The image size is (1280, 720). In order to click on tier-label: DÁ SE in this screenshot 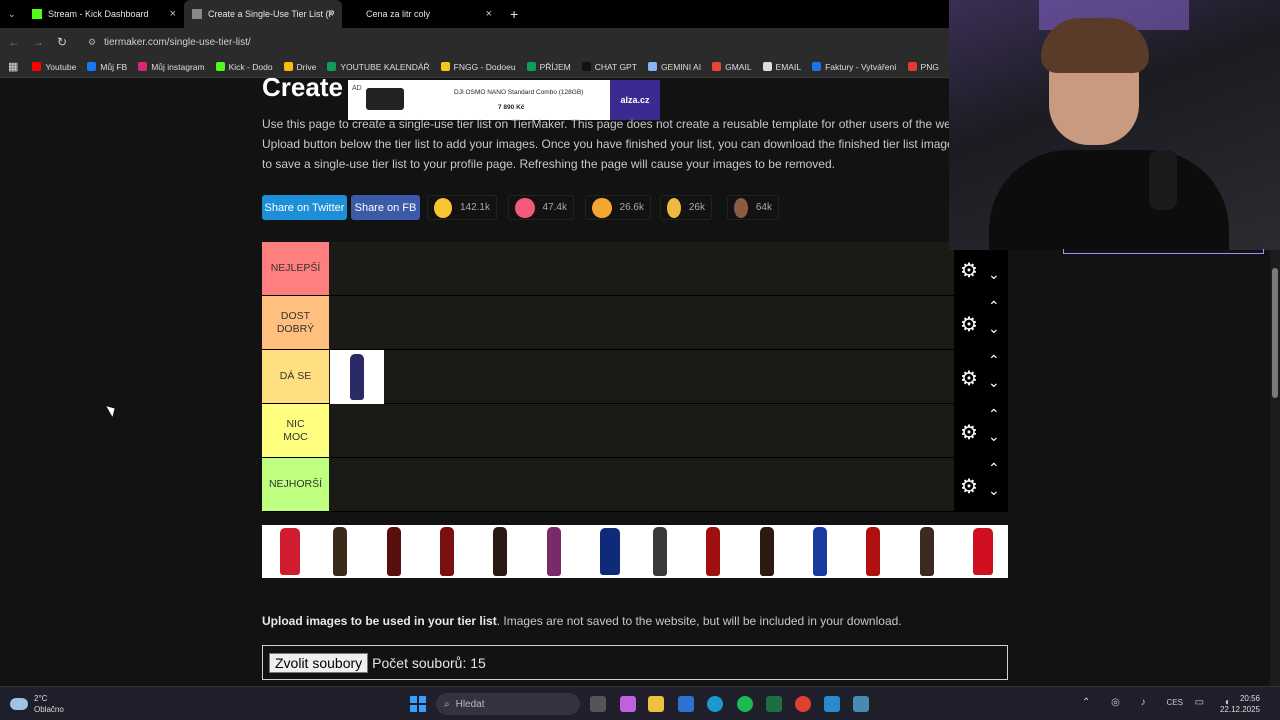, I will do `click(295, 376)`.